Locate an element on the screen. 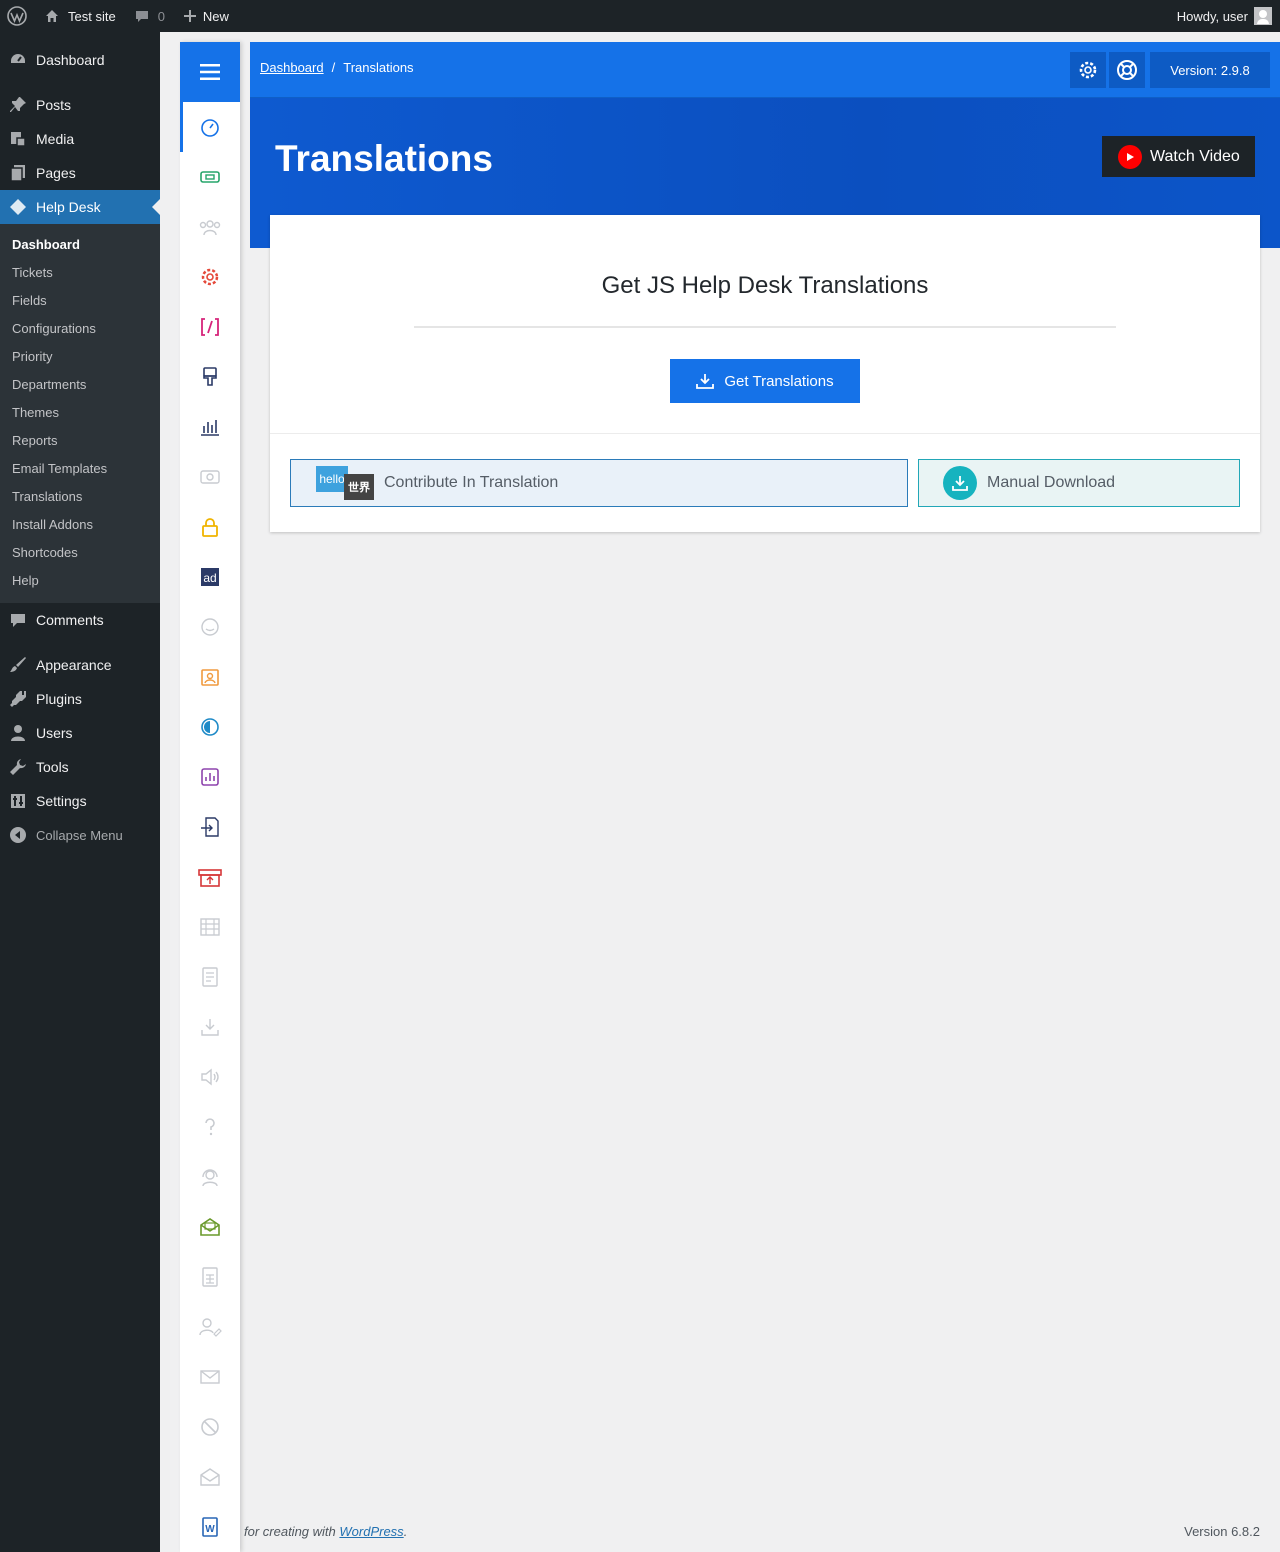  comment-icon is located at coordinates (141, 16).